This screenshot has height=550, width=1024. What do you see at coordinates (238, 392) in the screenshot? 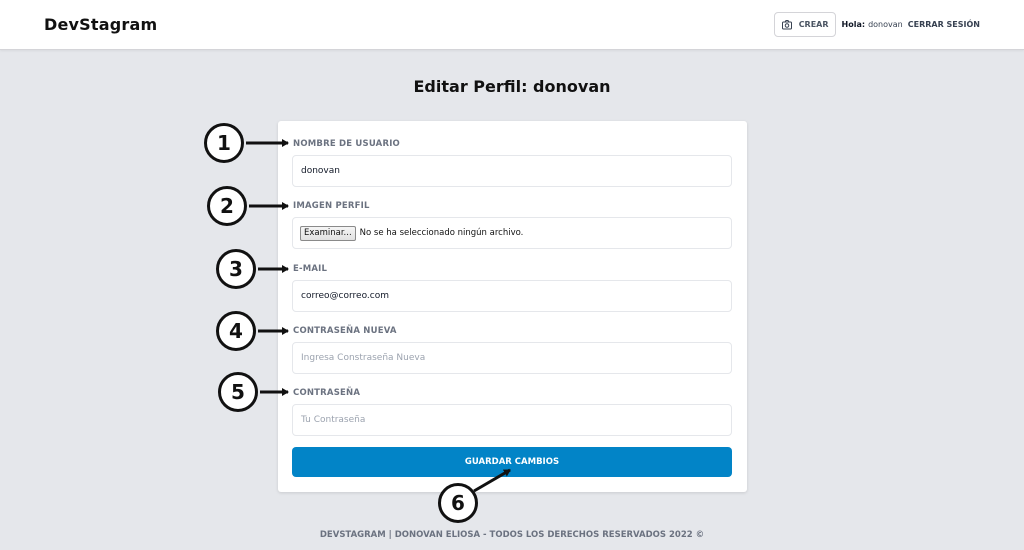
I see `callout-5: 5` at bounding box center [238, 392].